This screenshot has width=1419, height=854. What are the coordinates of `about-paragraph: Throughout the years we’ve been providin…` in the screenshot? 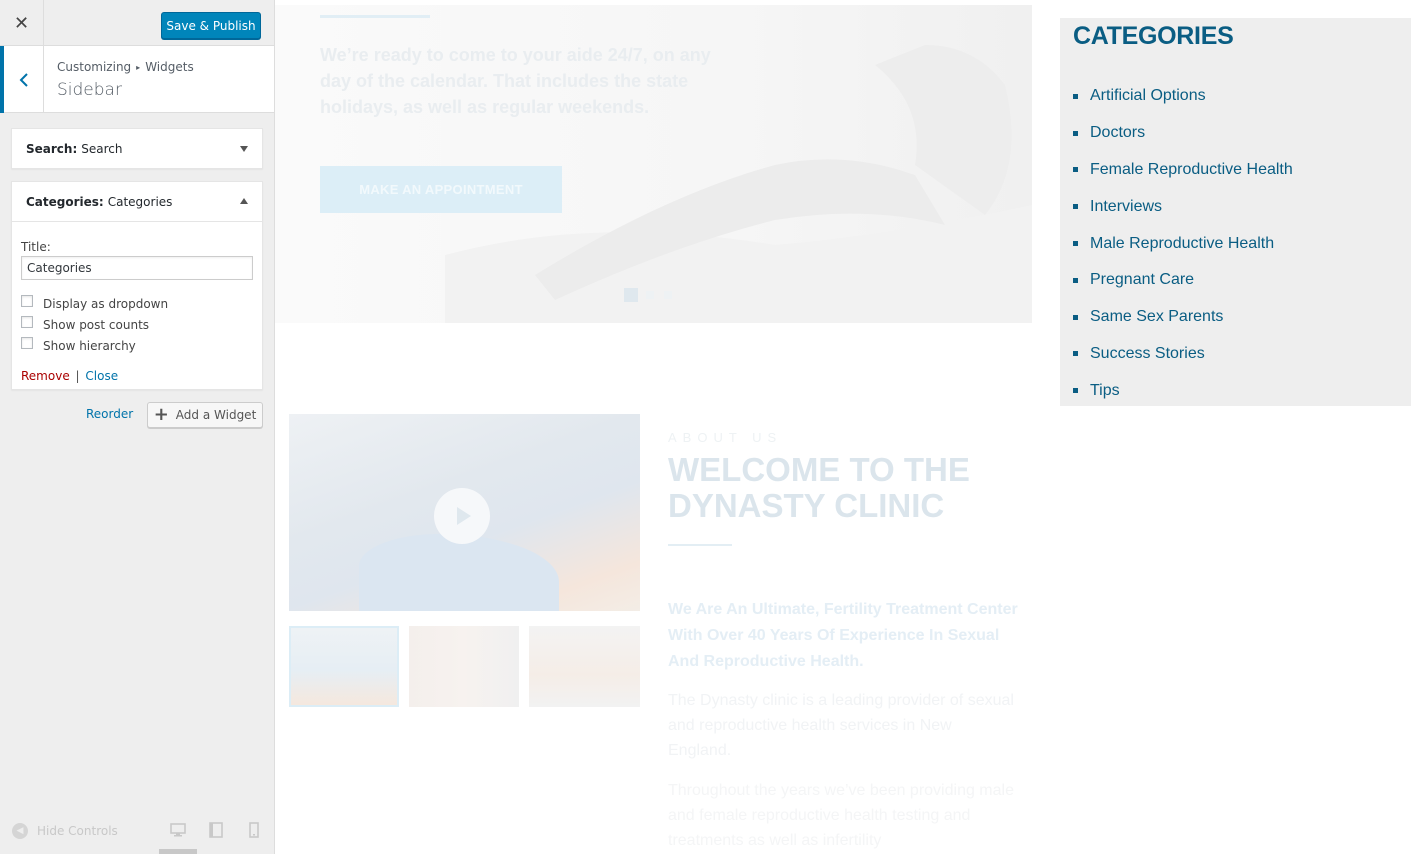 It's located at (841, 815).